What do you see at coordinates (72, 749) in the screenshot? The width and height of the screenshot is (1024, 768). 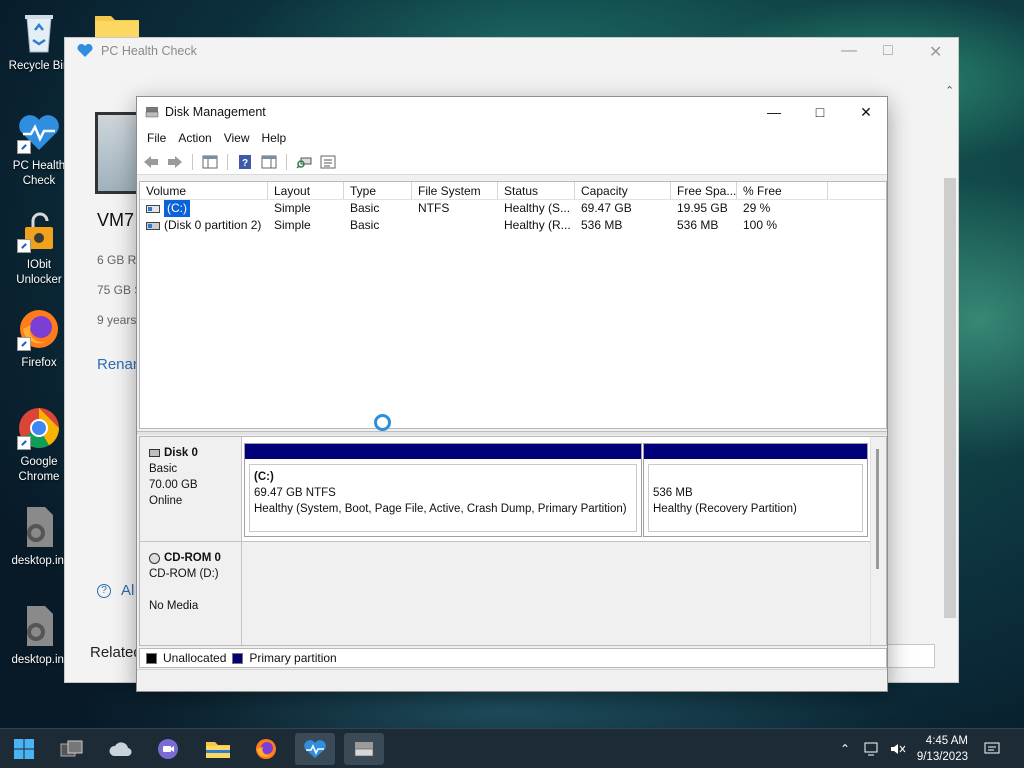 I see `task-view-button` at bounding box center [72, 749].